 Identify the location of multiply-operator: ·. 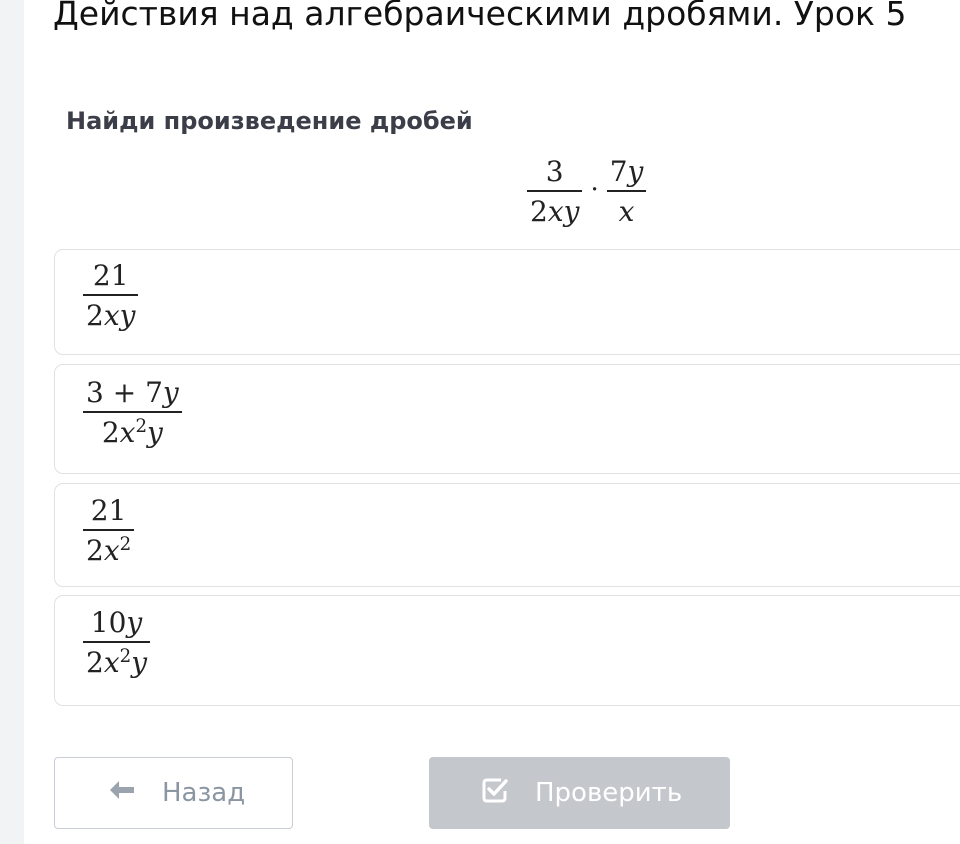
(594, 190).